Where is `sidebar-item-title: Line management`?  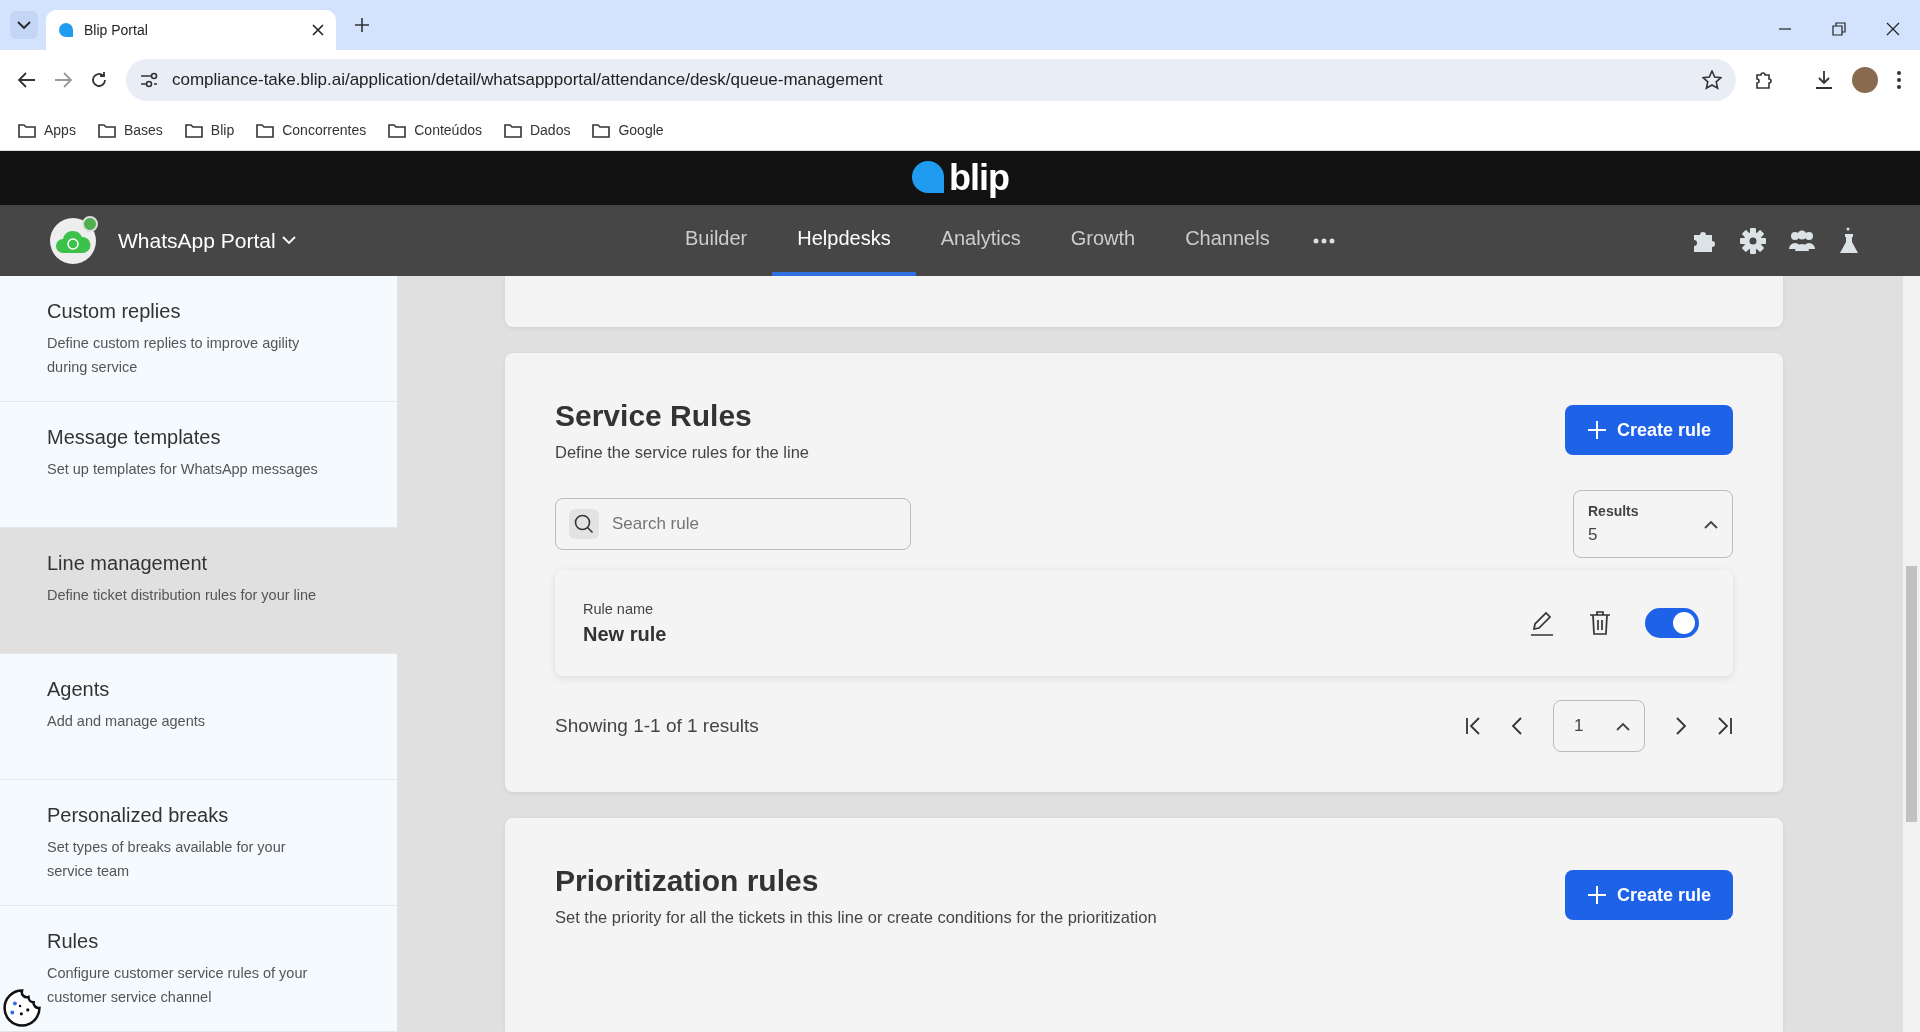 sidebar-item-title: Line management is located at coordinates (128, 563).